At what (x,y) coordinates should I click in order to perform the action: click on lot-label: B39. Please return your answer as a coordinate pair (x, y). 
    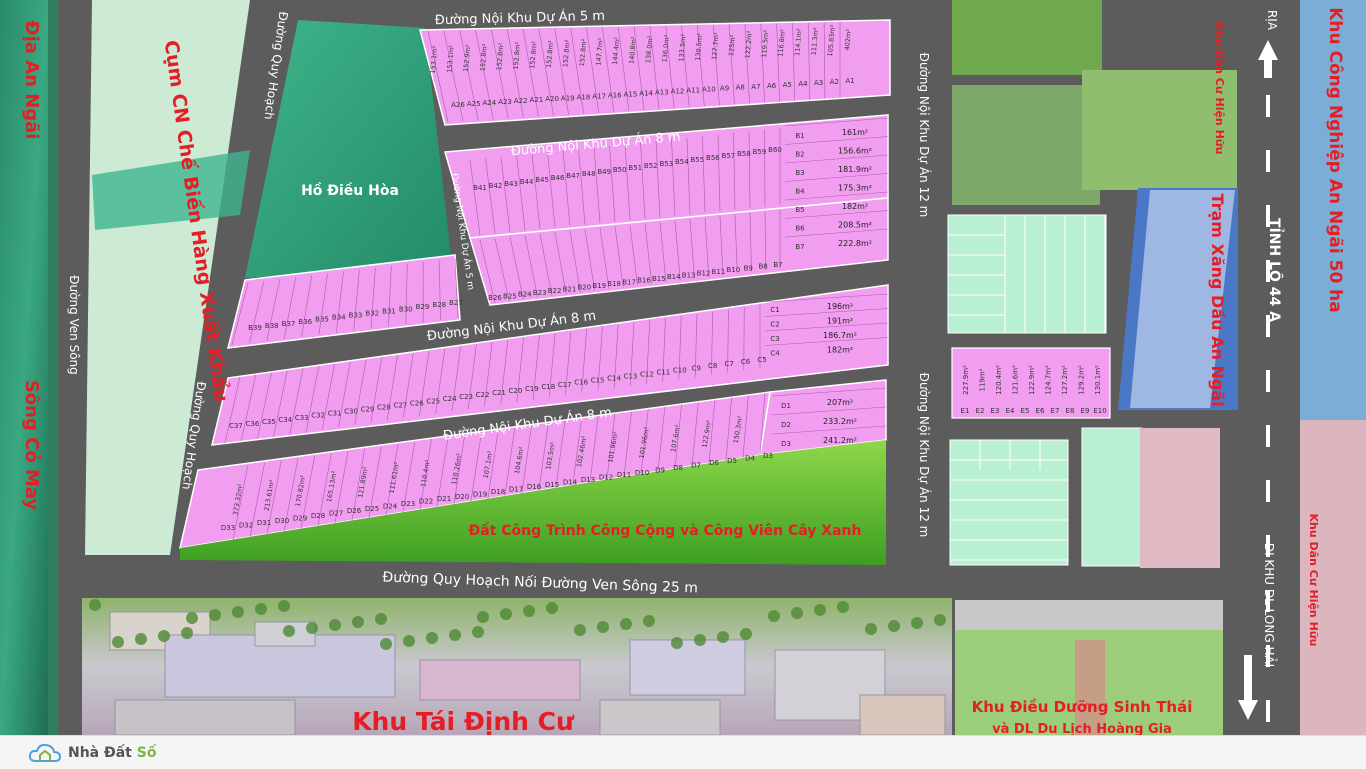
    Looking at the image, I should click on (255, 328).